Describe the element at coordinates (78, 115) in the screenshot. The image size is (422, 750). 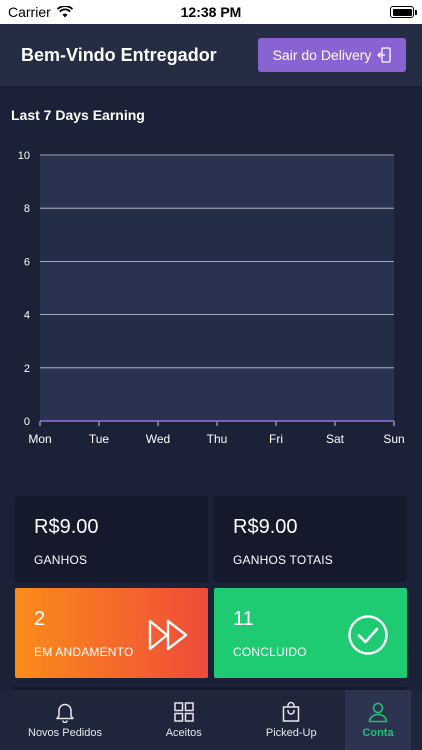
I see `chart-title: Last 7 Days Earning` at that location.